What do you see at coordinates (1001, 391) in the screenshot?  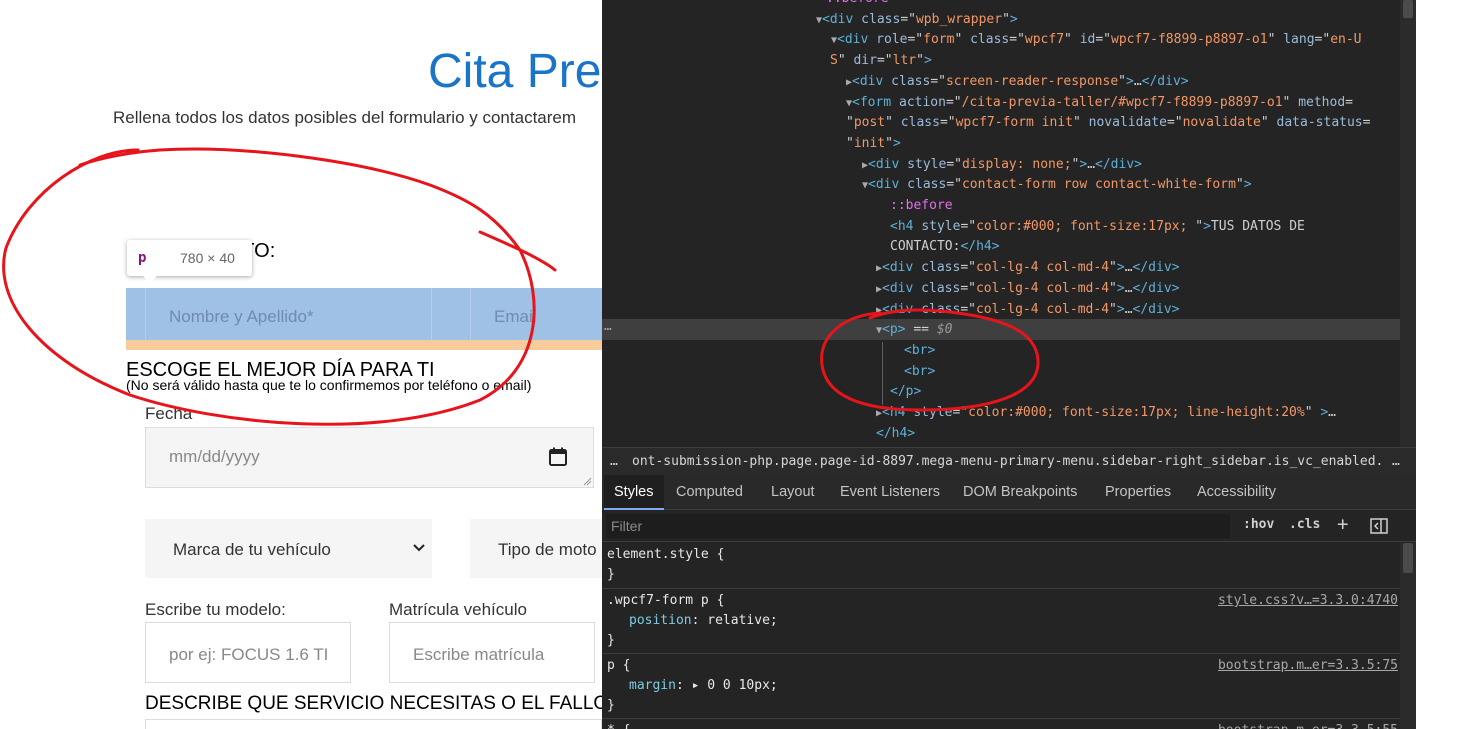 I see `dom-node-row: </p>` at bounding box center [1001, 391].